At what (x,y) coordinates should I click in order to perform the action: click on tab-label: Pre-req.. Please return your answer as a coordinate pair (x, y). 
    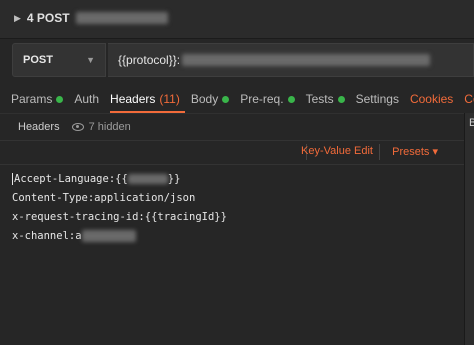
    Looking at the image, I should click on (262, 99).